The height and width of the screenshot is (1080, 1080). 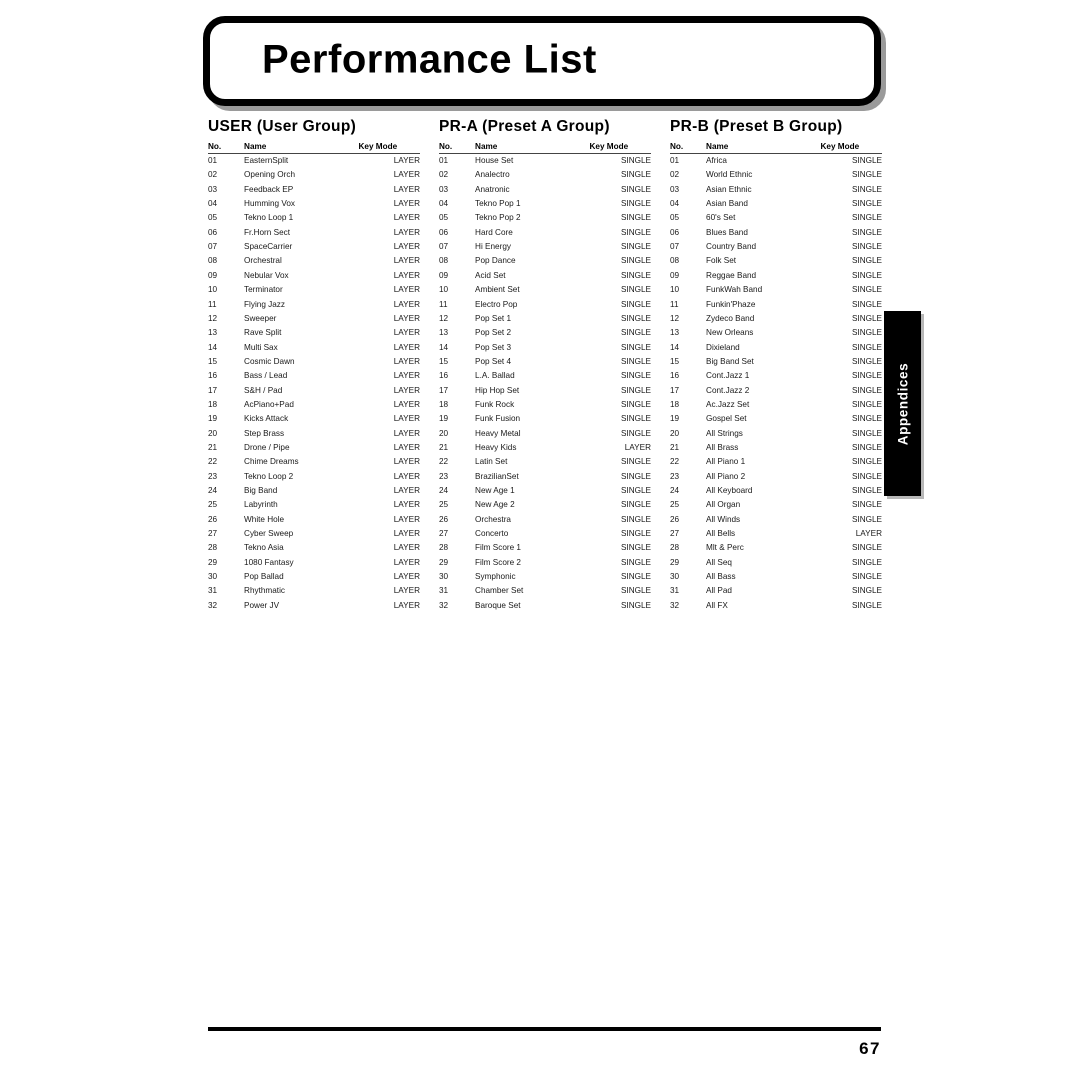 I want to click on table-row: 17 S&H / Pad LAYER, so click(x=314, y=391).